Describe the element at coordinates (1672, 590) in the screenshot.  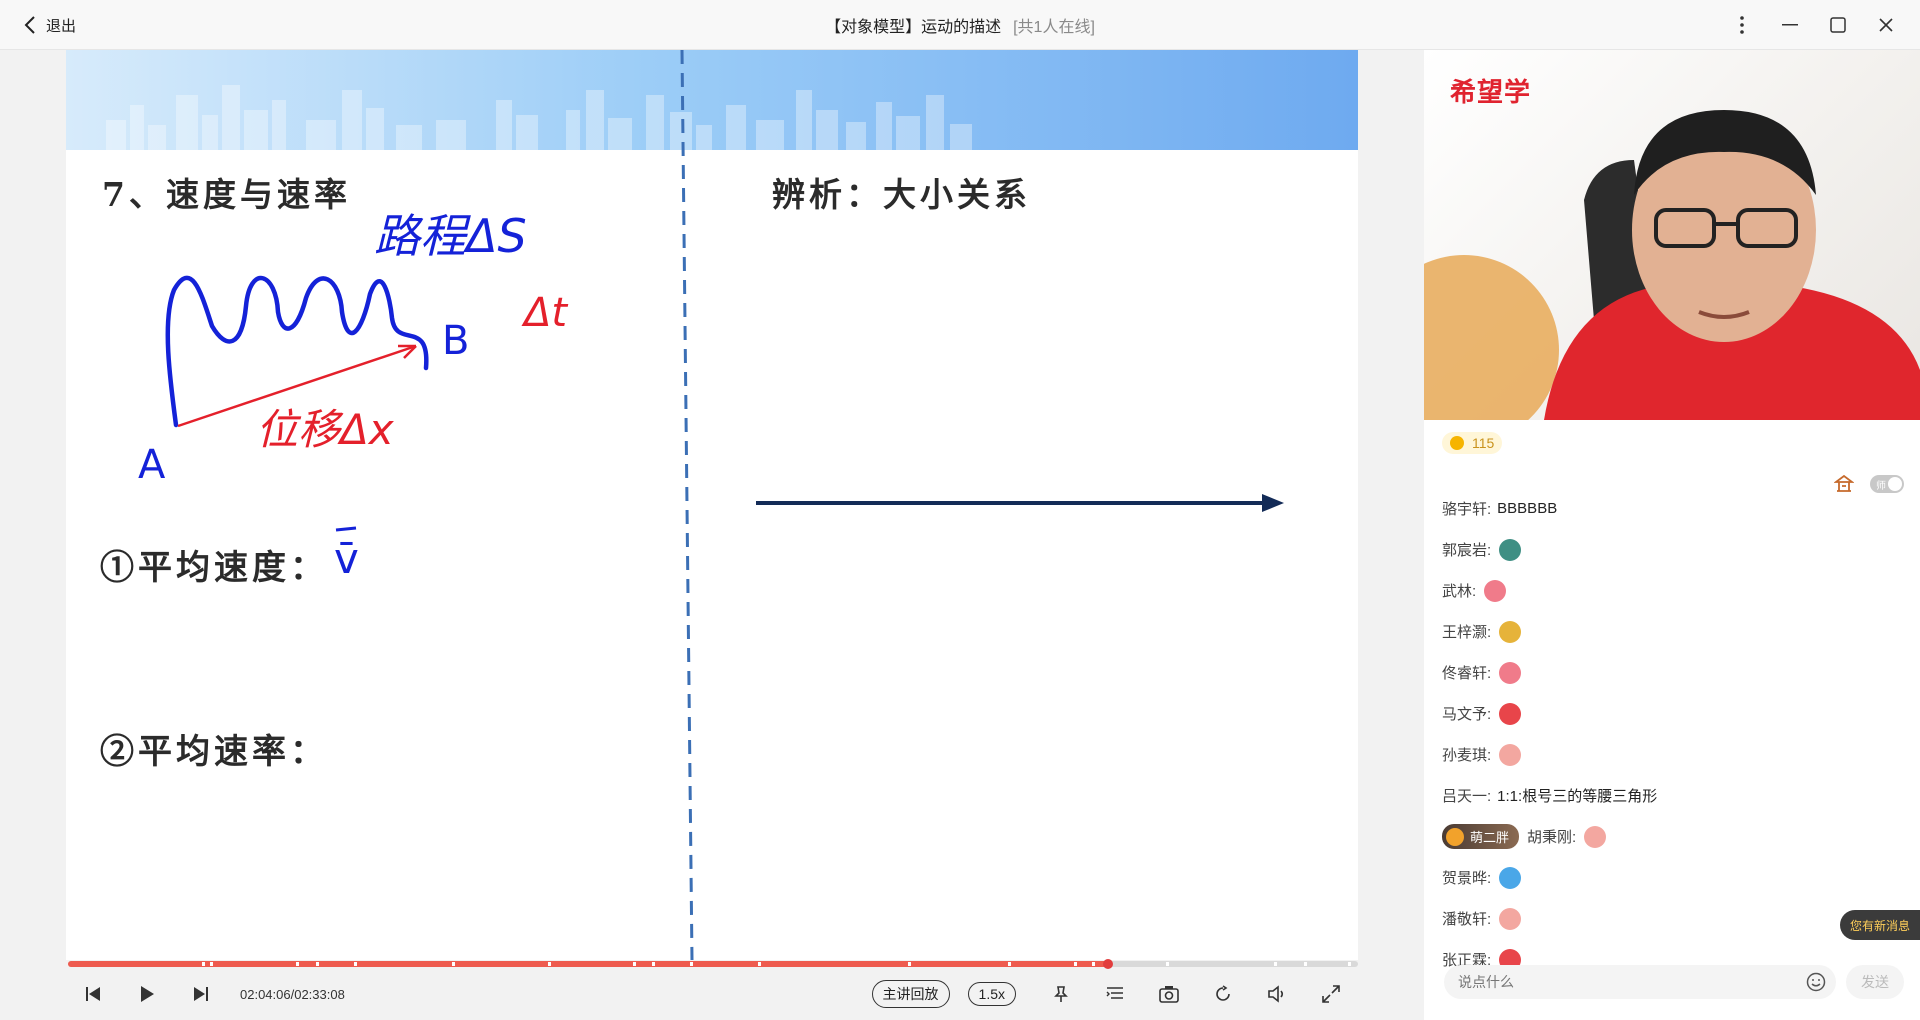
I see `chat-message: 武林:` at that location.